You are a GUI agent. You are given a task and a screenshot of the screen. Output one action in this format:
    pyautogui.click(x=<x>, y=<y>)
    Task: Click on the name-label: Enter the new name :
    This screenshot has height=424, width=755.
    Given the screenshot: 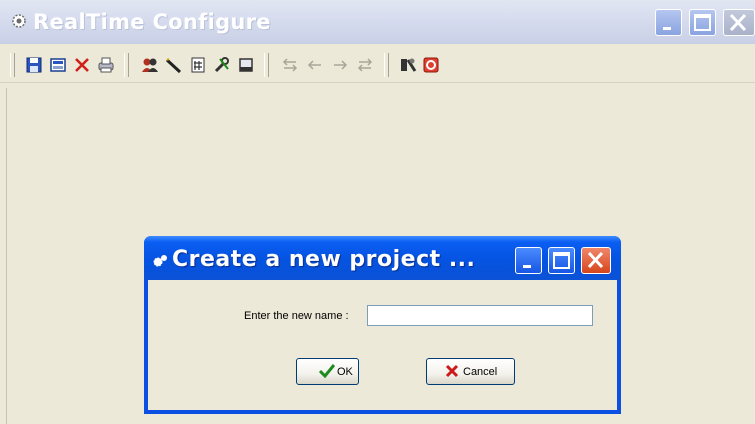 What is the action you would take?
    pyautogui.click(x=296, y=316)
    